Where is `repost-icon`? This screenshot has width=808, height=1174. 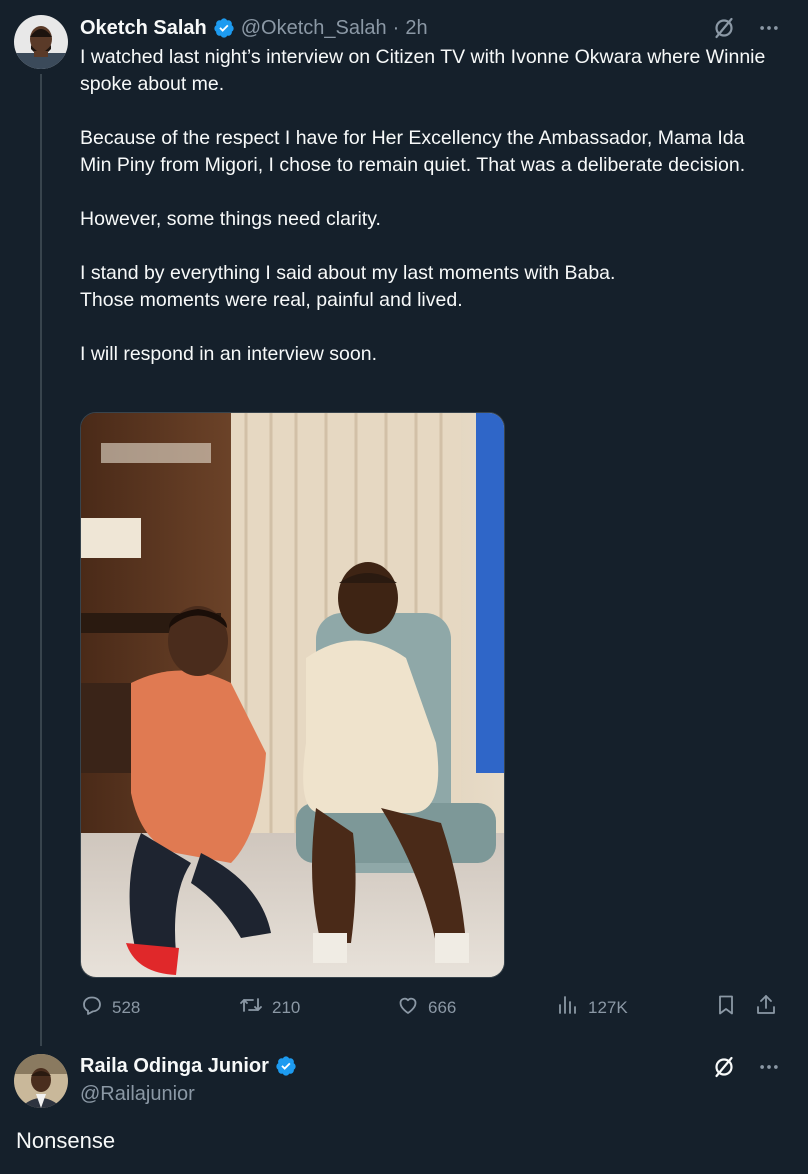
repost-icon is located at coordinates (251, 1007).